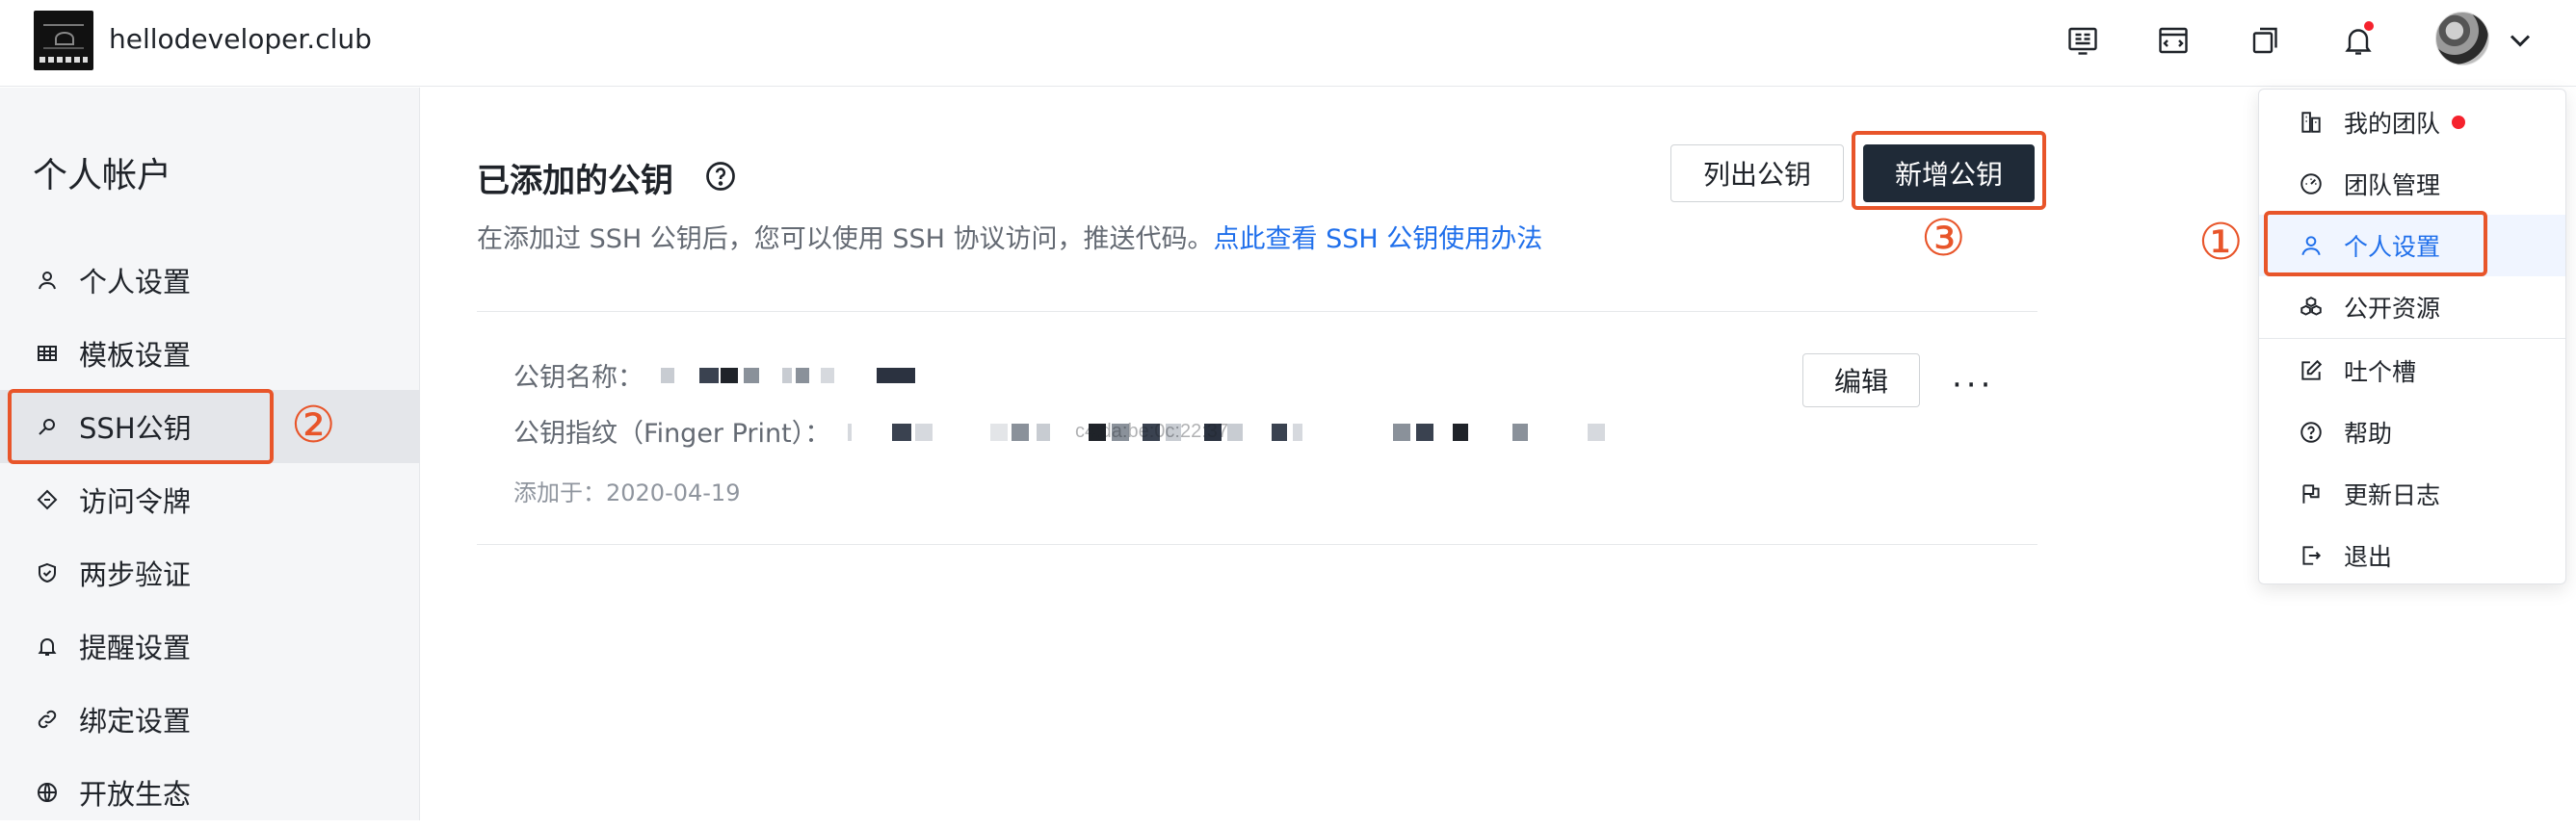 Image resolution: width=2576 pixels, height=829 pixels. Describe the element at coordinates (210, 353) in the screenshot. I see `sidebar-item-template-settings: 模板设置` at that location.